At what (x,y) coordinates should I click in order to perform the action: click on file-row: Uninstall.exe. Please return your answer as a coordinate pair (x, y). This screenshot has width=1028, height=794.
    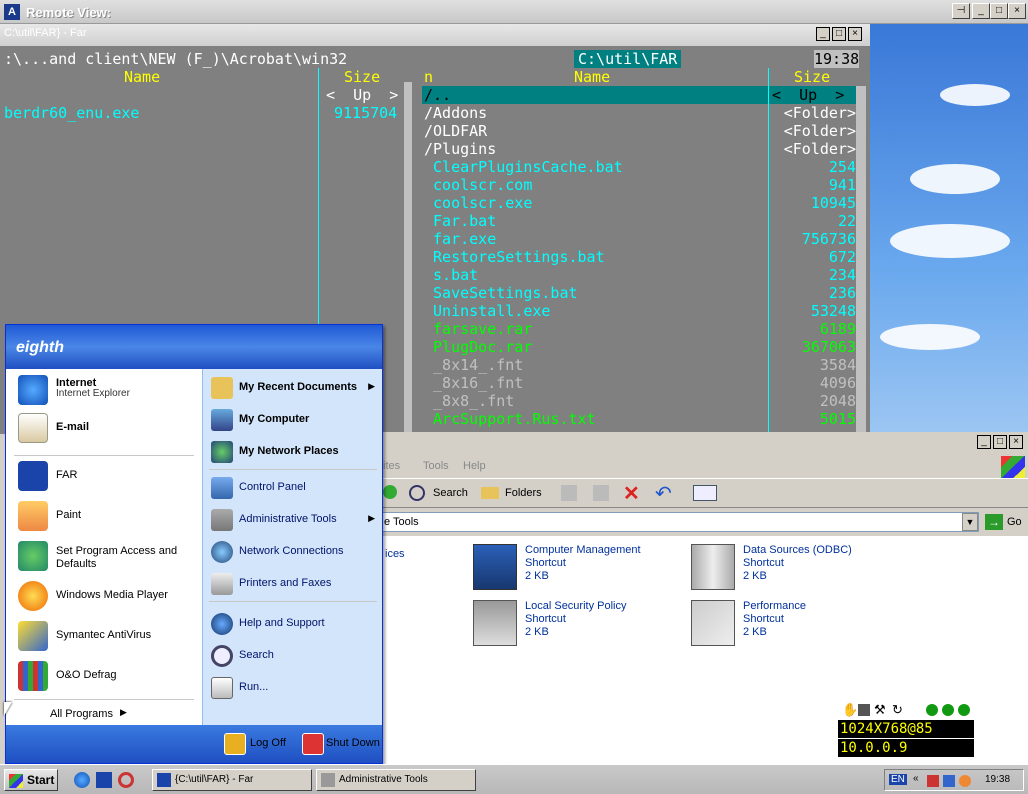
    Looking at the image, I should click on (487, 311).